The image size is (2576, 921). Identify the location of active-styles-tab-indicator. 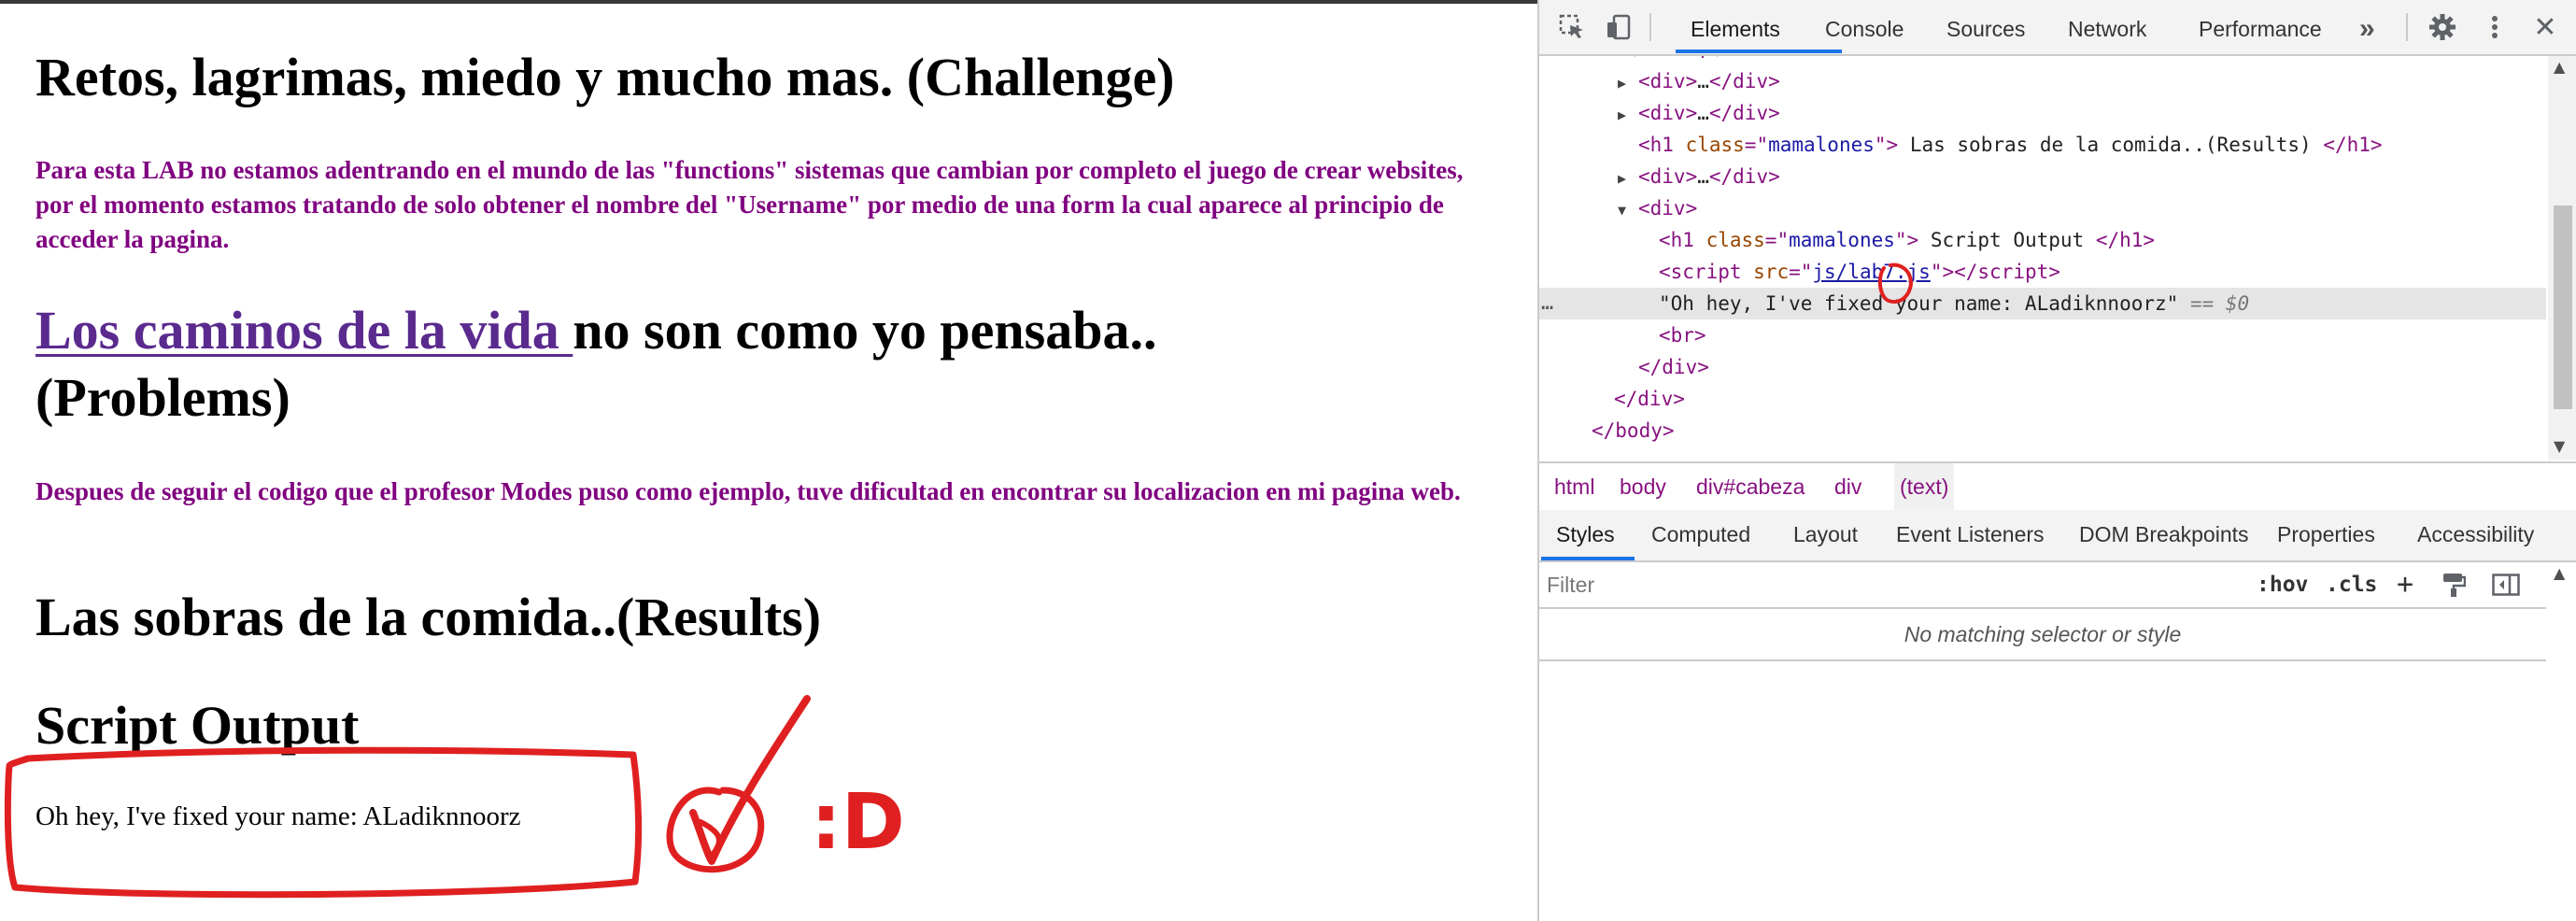
(1588, 558).